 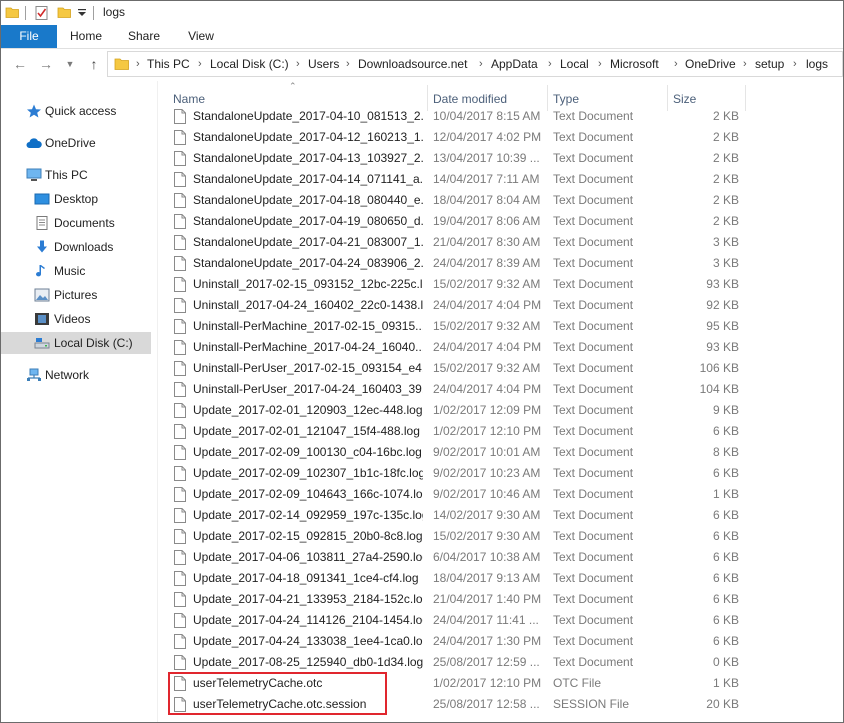 I want to click on nav-label: Desktop, so click(x=76, y=199).